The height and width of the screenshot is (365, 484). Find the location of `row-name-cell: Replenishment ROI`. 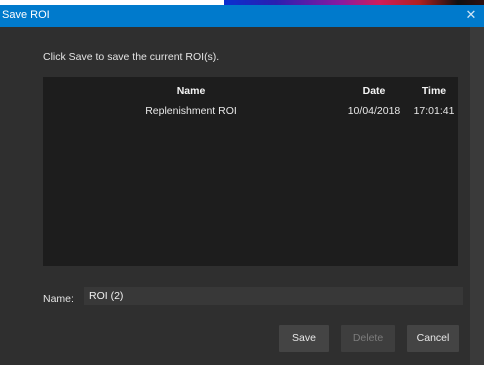

row-name-cell: Replenishment ROI is located at coordinates (191, 111).